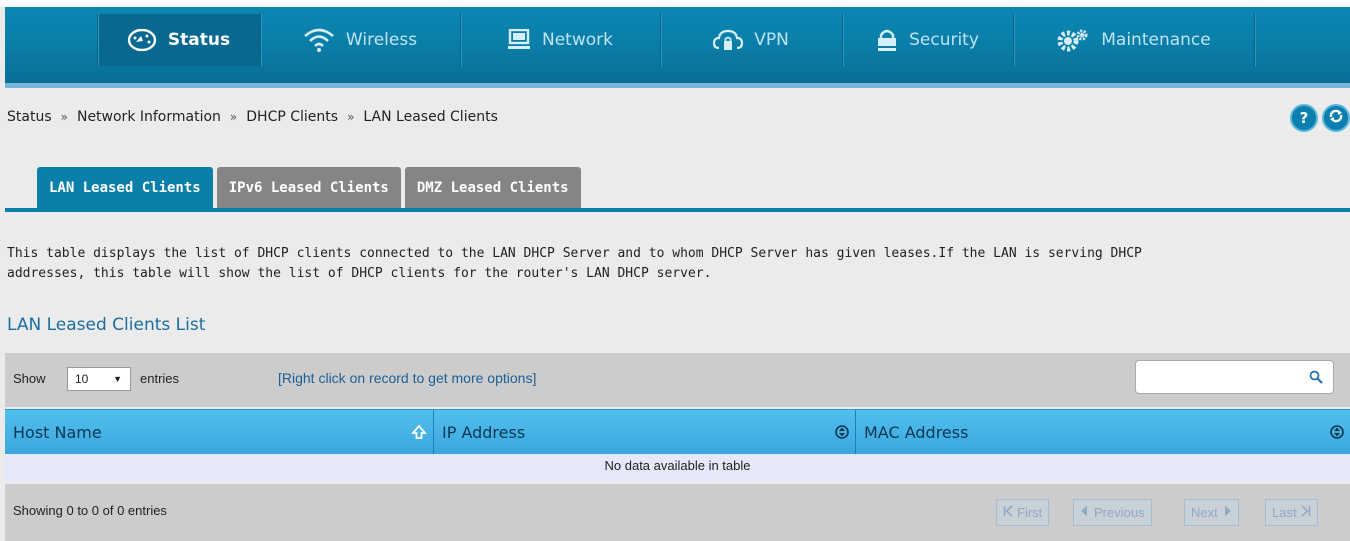 This screenshot has width=1350, height=541. Describe the element at coordinates (771, 40) in the screenshot. I see `nav-vpn-label: VPN` at that location.